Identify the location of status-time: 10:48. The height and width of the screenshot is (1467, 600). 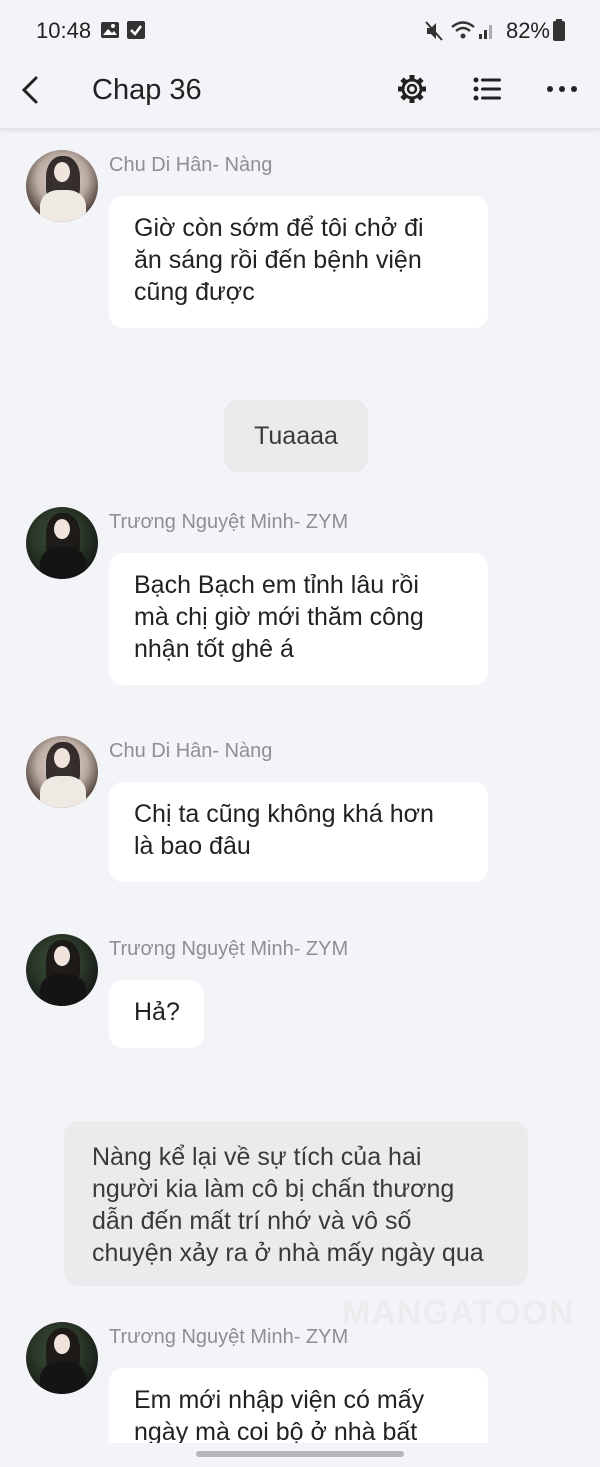
(64, 30).